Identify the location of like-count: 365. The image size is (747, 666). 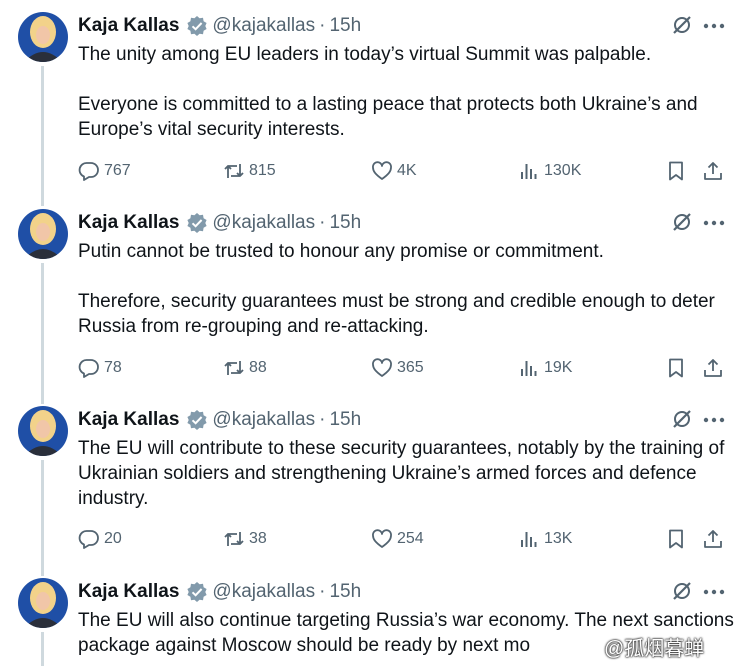
(410, 367).